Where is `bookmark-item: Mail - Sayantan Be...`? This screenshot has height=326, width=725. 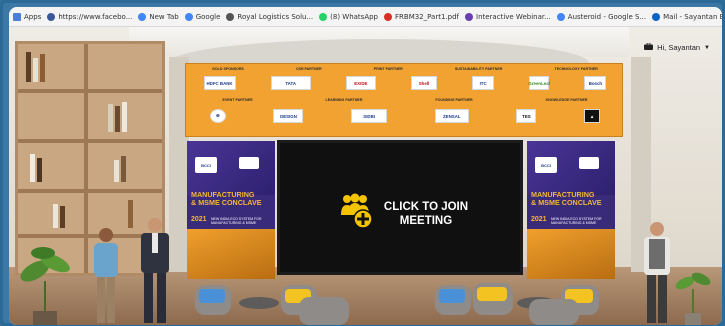 bookmark-item: Mail - Sayantan Be... is located at coordinates (687, 16).